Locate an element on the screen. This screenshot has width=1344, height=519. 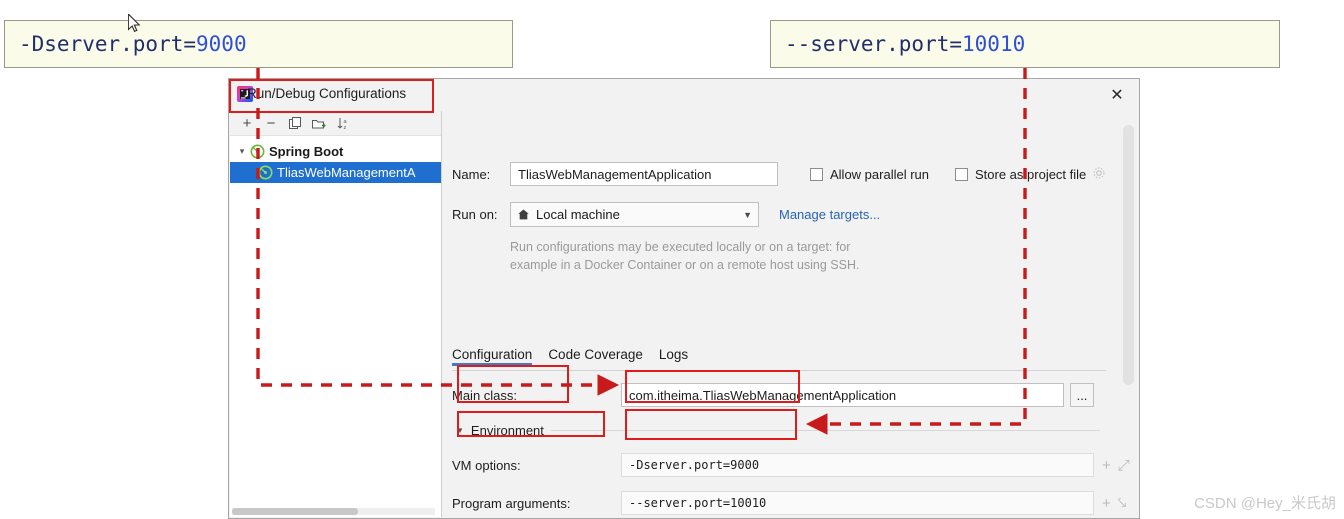
highlight-vm-options-label is located at coordinates (513, 384).